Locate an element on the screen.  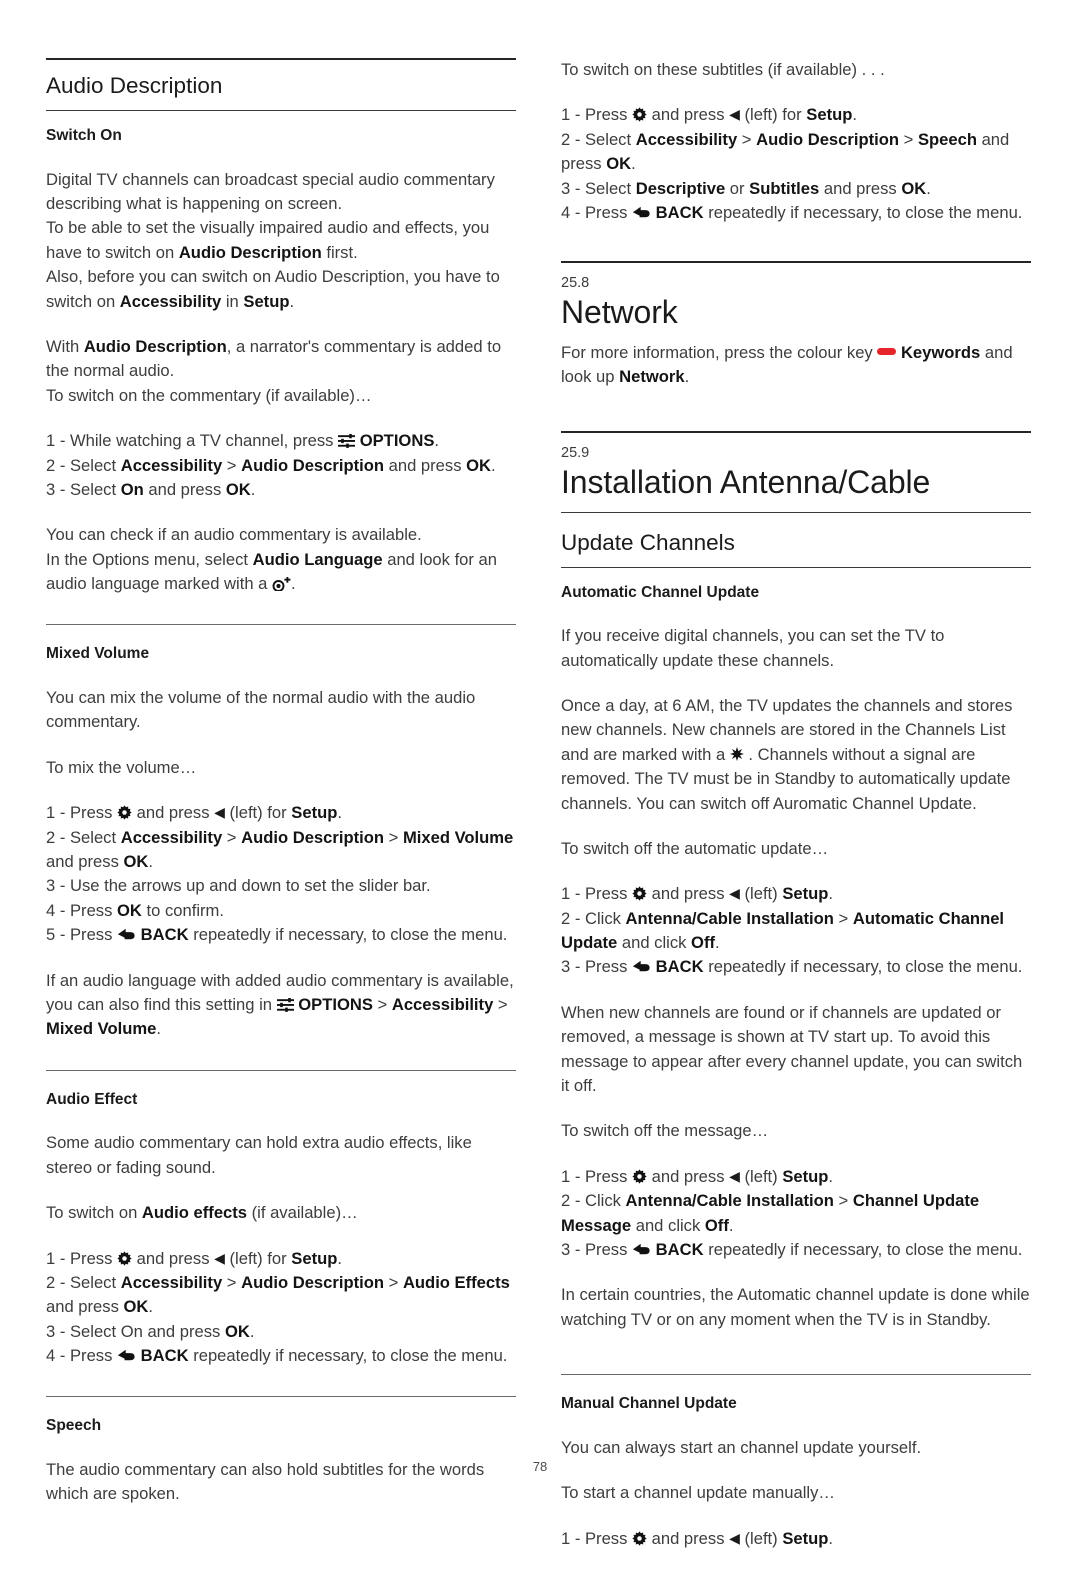
sub-head-switch-on: Switch On is located at coordinates (84, 135).